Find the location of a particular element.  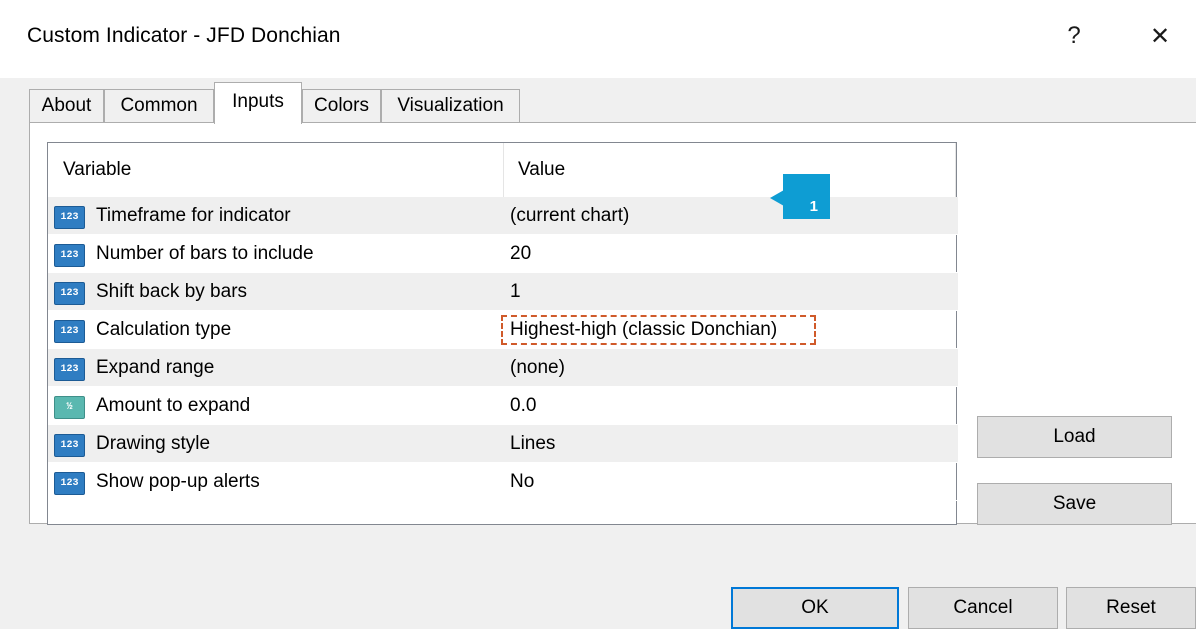

tab-colors: Colors is located at coordinates (341, 105).